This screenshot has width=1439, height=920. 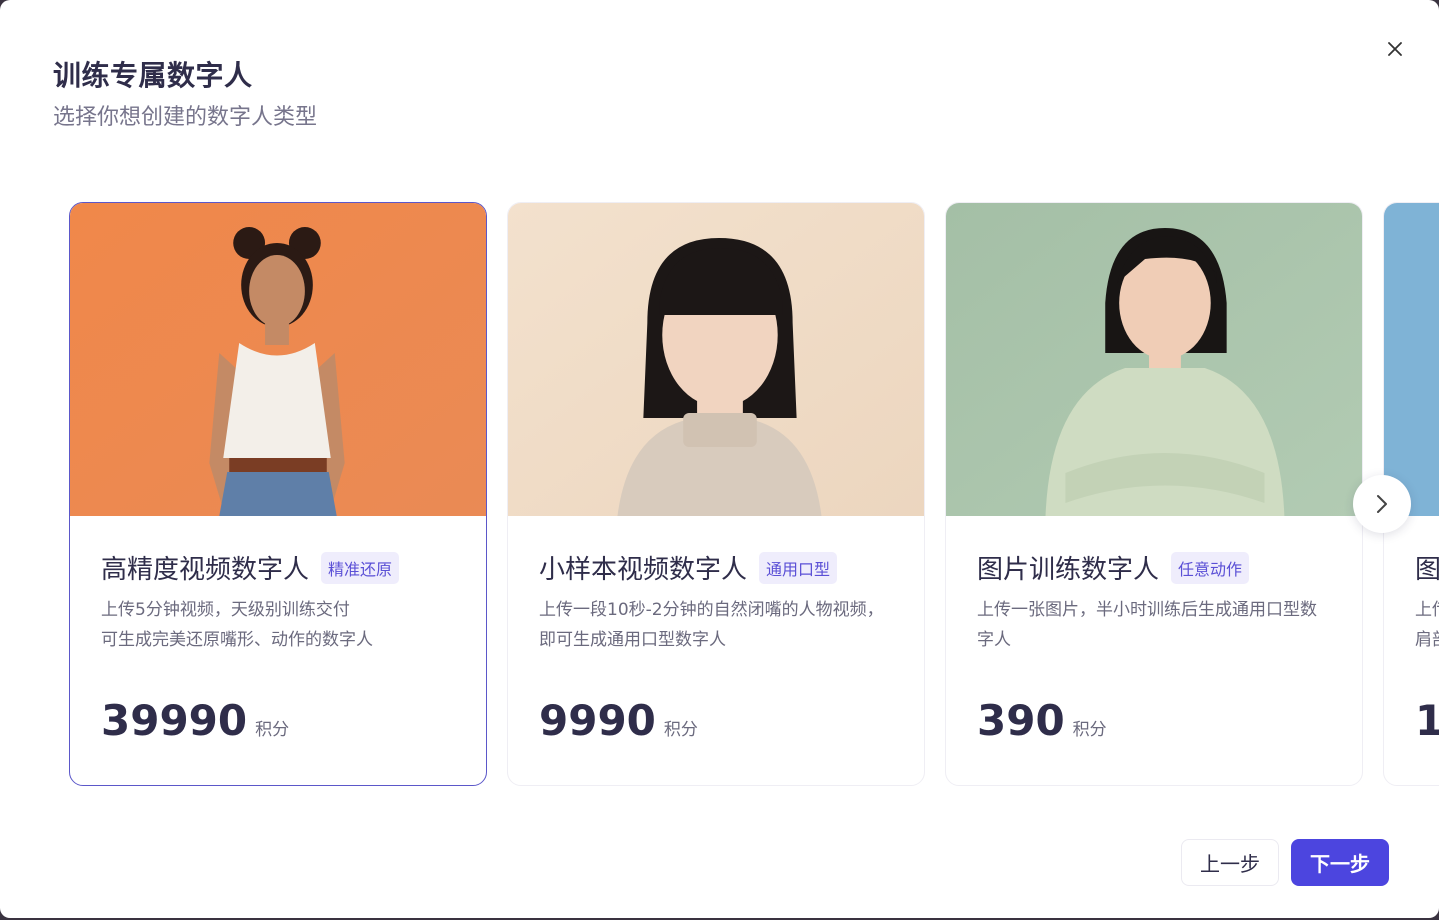 I want to click on card-description: 上传一张图片，半小时训练后生成通用口型数字人, so click(x=1147, y=625).